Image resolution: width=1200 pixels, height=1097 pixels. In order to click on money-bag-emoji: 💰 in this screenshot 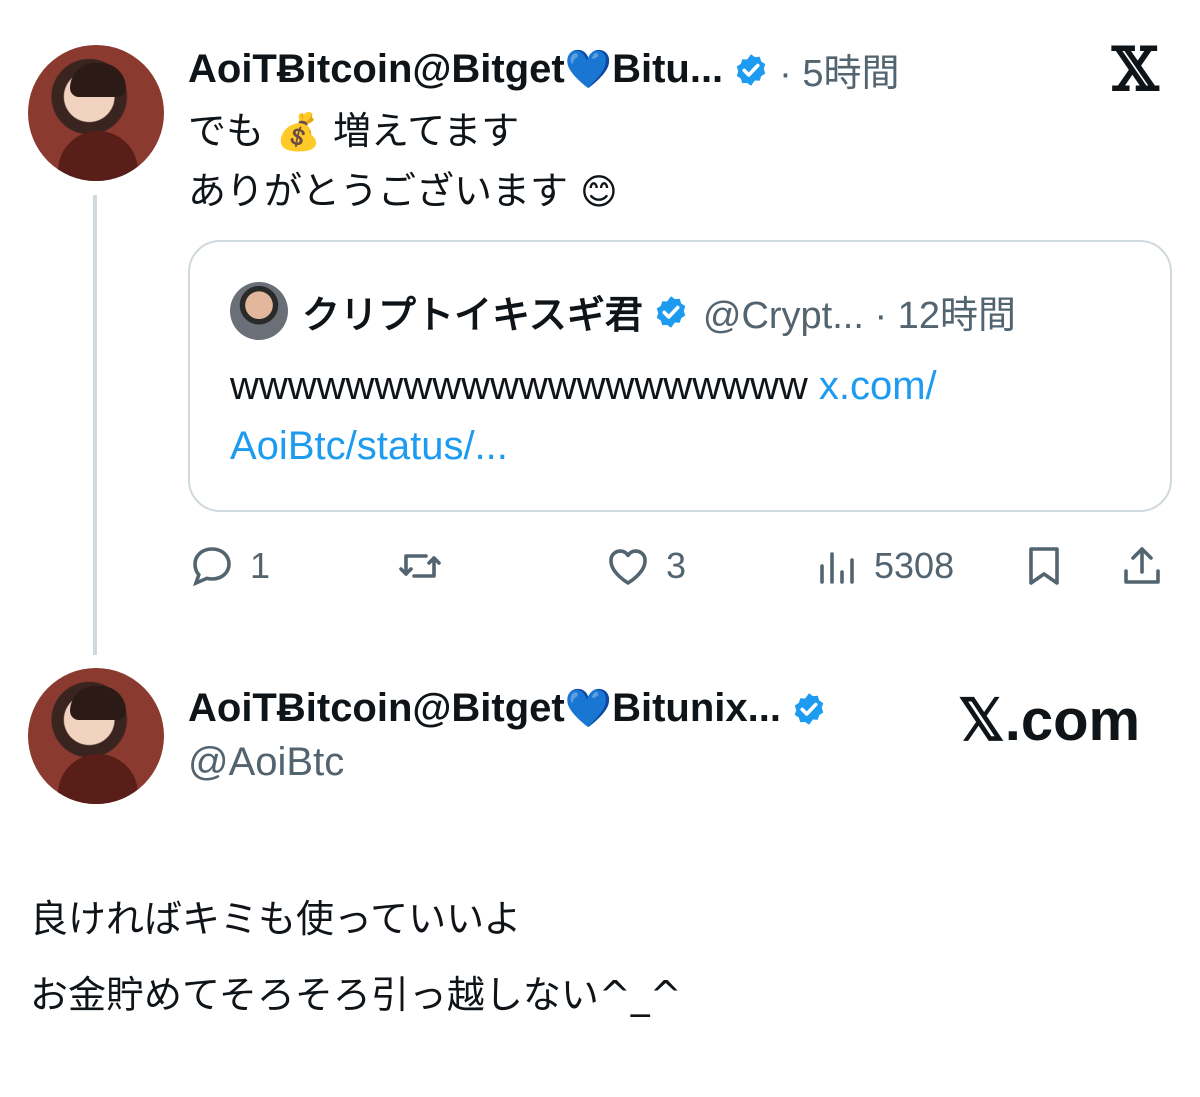, I will do `click(298, 132)`.